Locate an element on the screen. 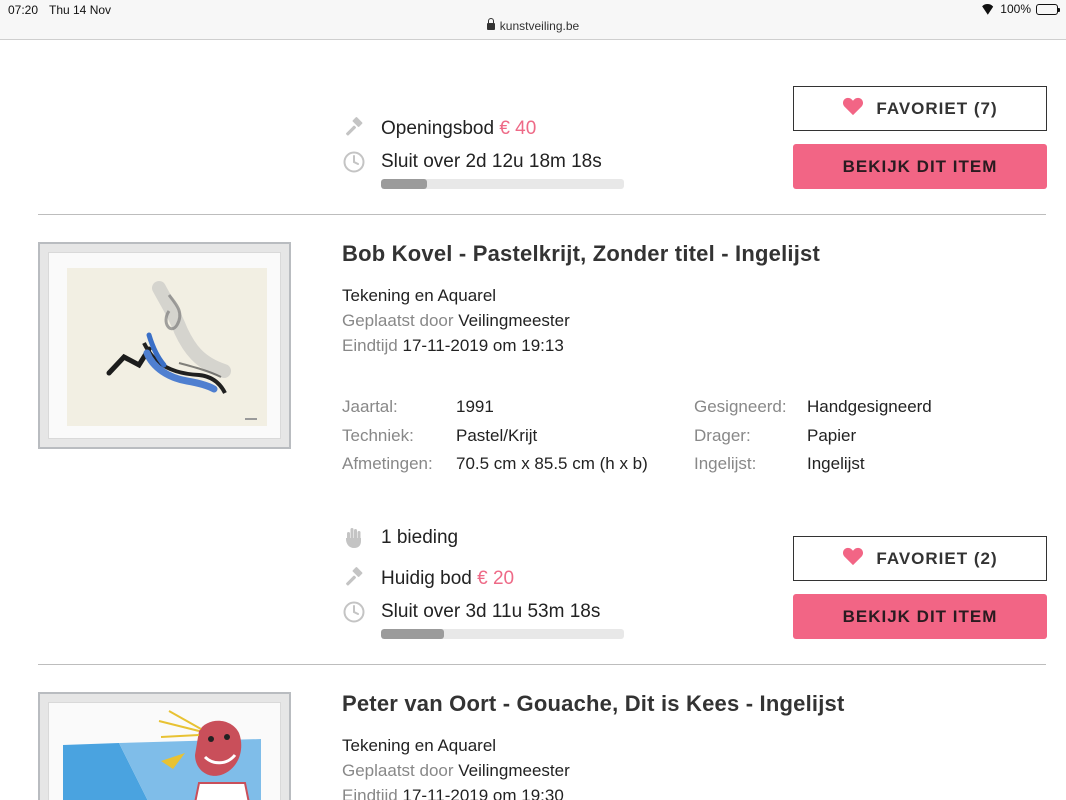  spec-framed-label: Ingelijst: is located at coordinates (725, 463).